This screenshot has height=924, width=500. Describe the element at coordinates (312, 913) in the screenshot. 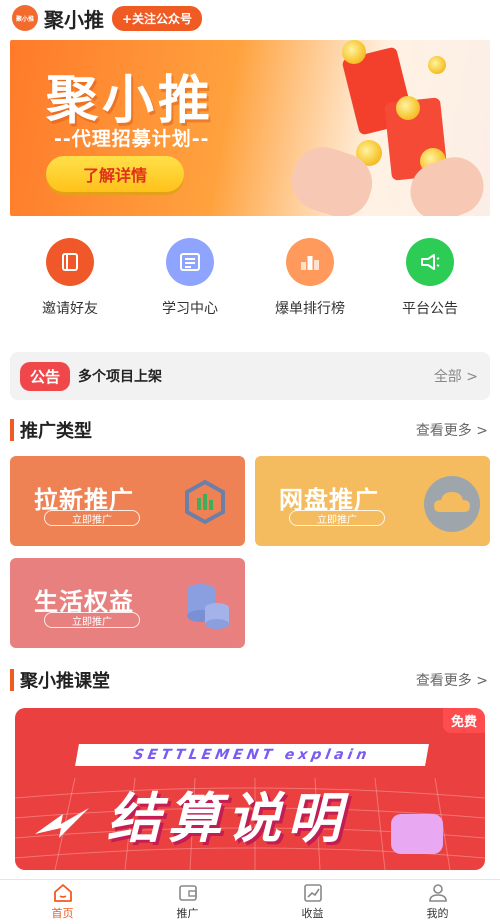

I see `tab-label: 收益` at that location.